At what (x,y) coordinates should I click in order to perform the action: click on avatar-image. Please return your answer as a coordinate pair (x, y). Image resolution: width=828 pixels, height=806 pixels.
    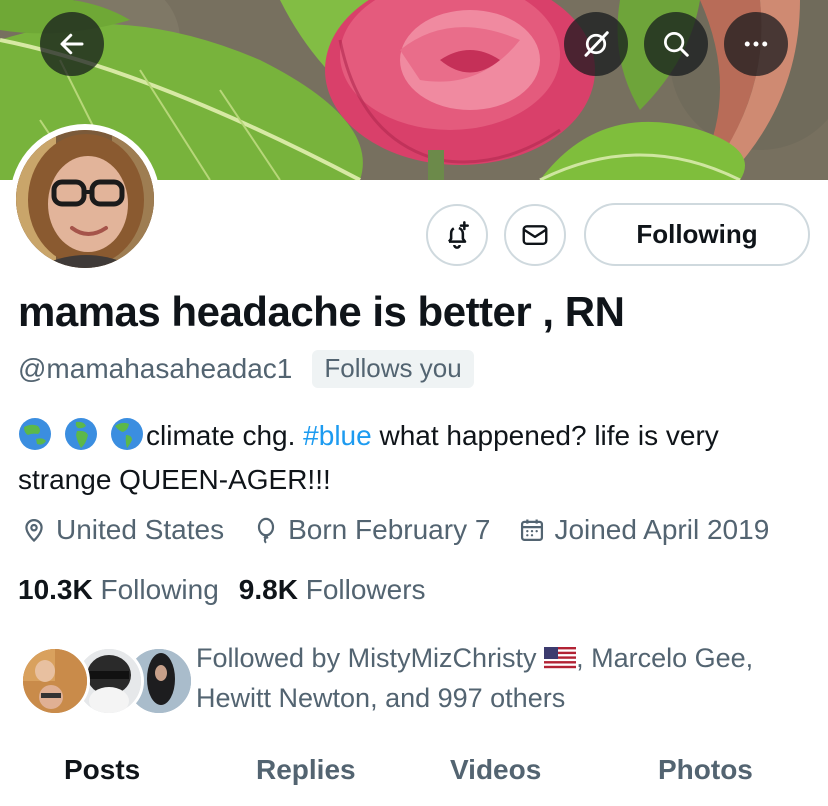
    Looking at the image, I should click on (85, 199).